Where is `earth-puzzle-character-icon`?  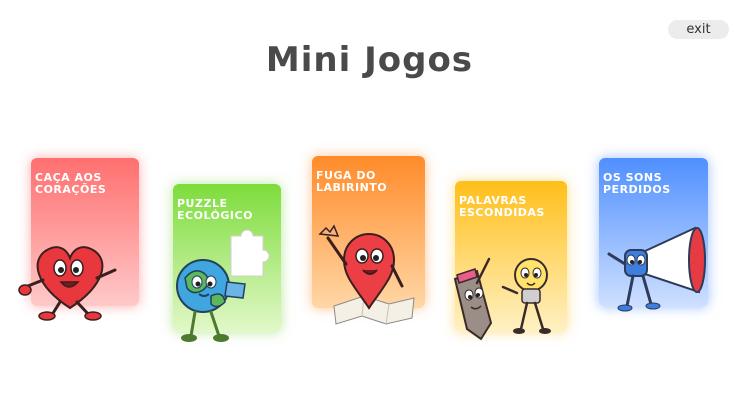
earth-puzzle-character-icon is located at coordinates (223, 285).